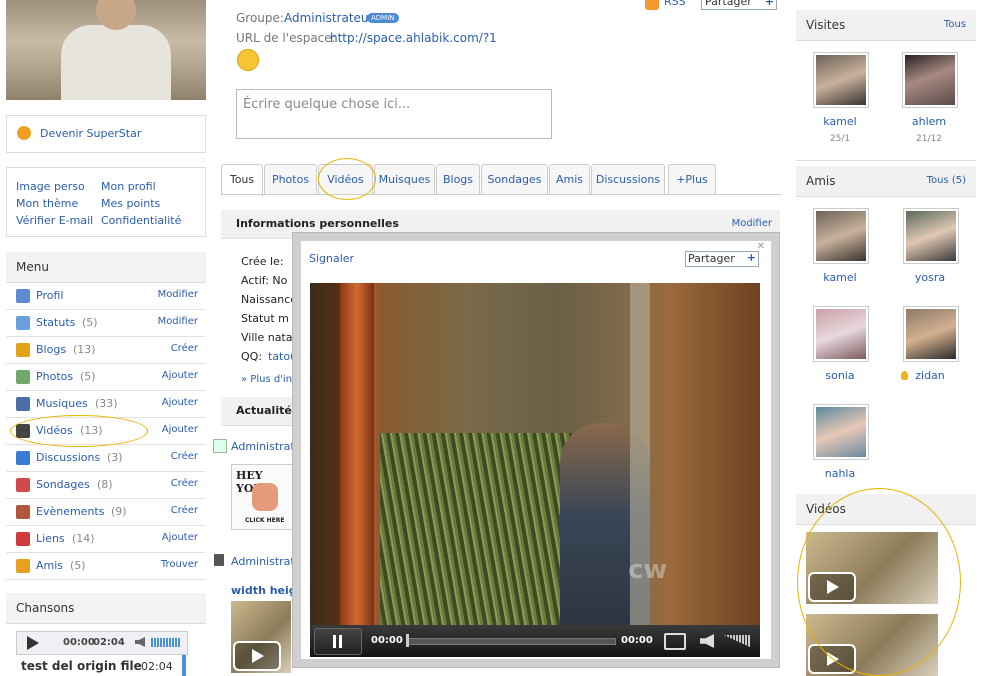 This screenshot has height=676, width=993. Describe the element at coordinates (345, 179) in the screenshot. I see `tab-2: Vidéos` at that location.